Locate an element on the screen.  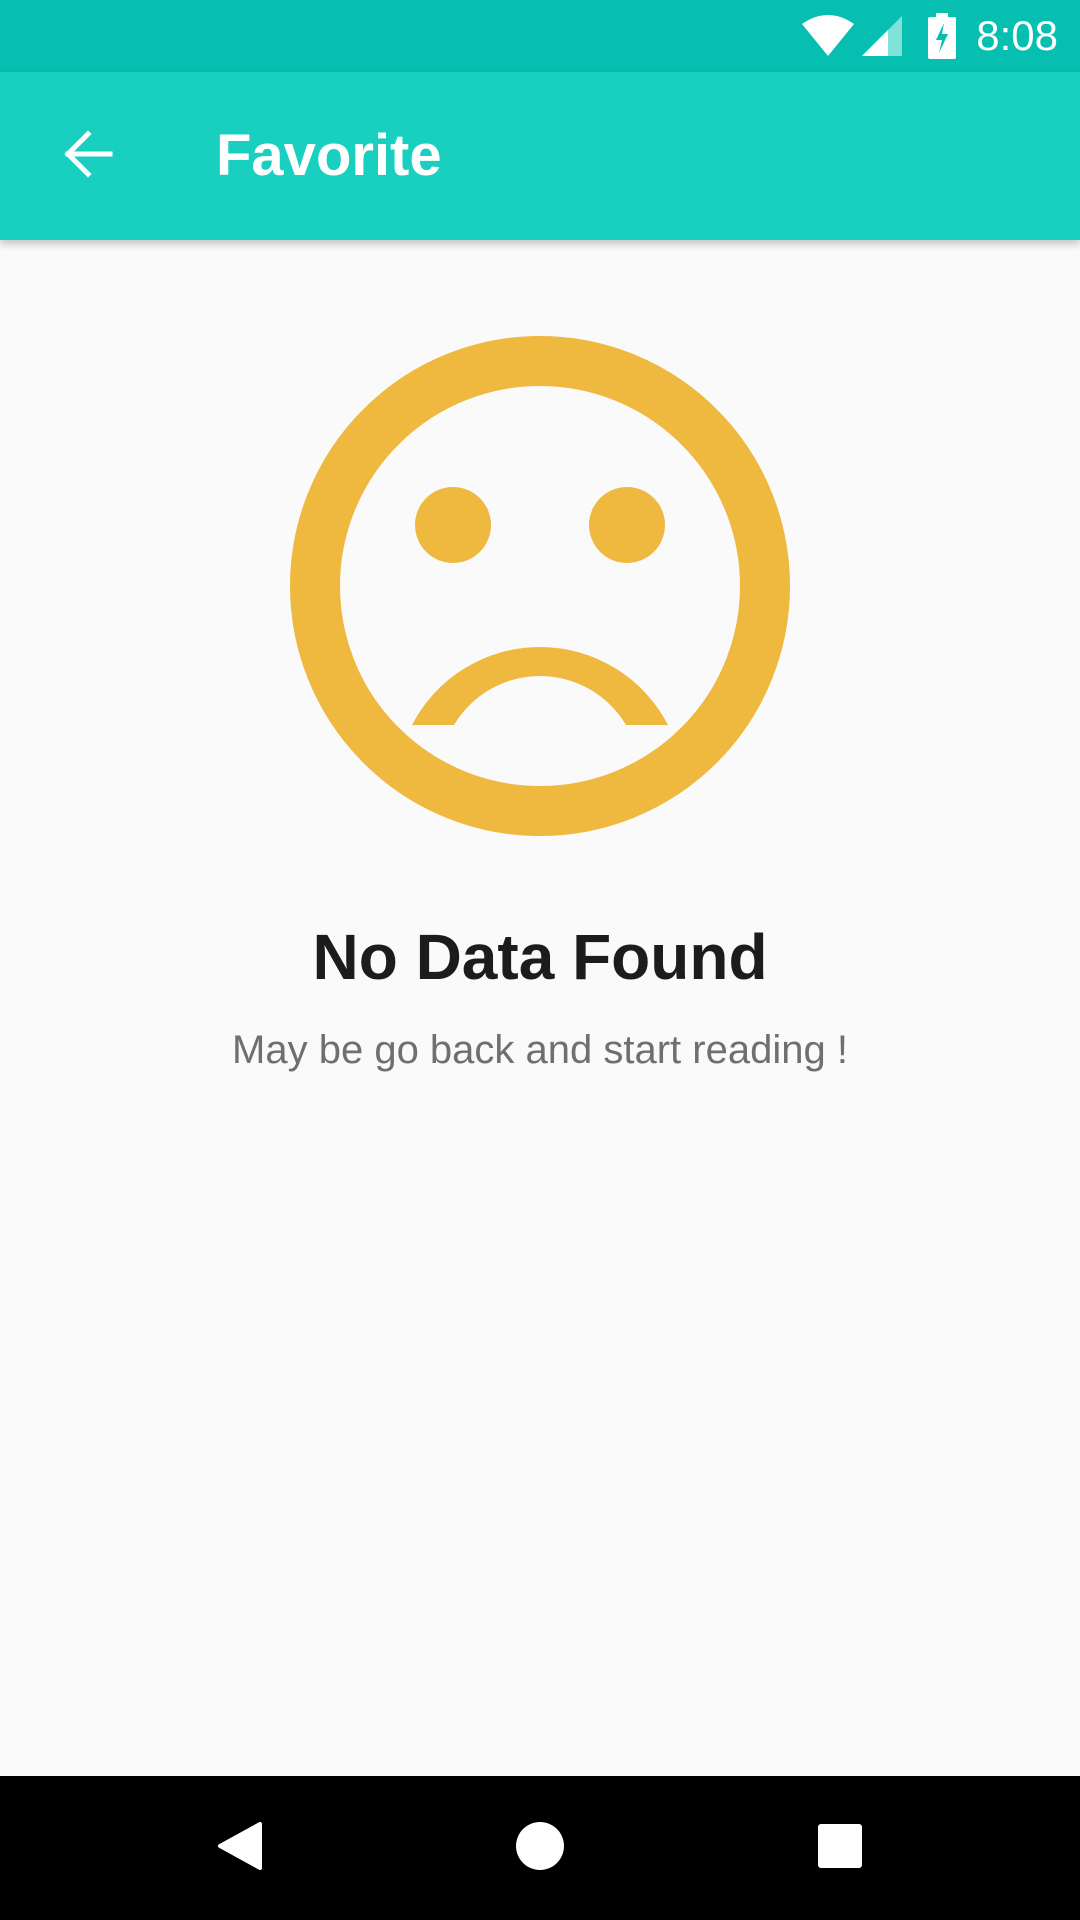
nav-home-icon is located at coordinates (540, 1848).